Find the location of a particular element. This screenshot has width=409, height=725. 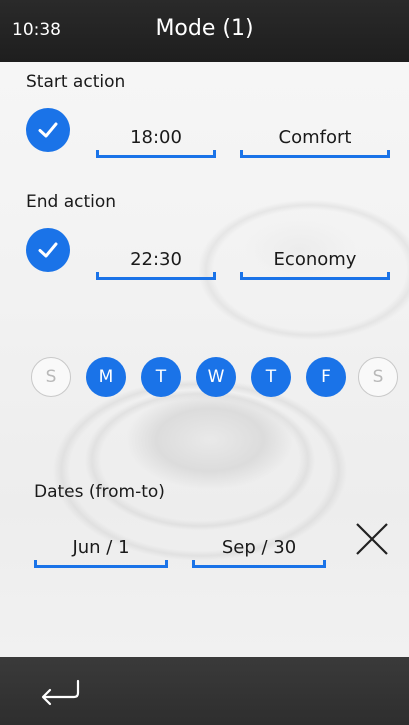

start-mode-field: Comfort is located at coordinates (315, 141).